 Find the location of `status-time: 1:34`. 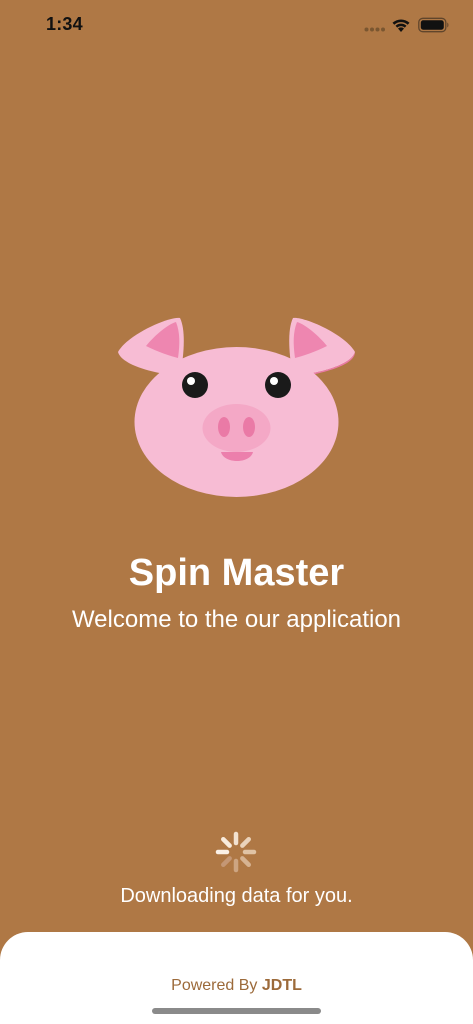

status-time: 1:34 is located at coordinates (64, 24).